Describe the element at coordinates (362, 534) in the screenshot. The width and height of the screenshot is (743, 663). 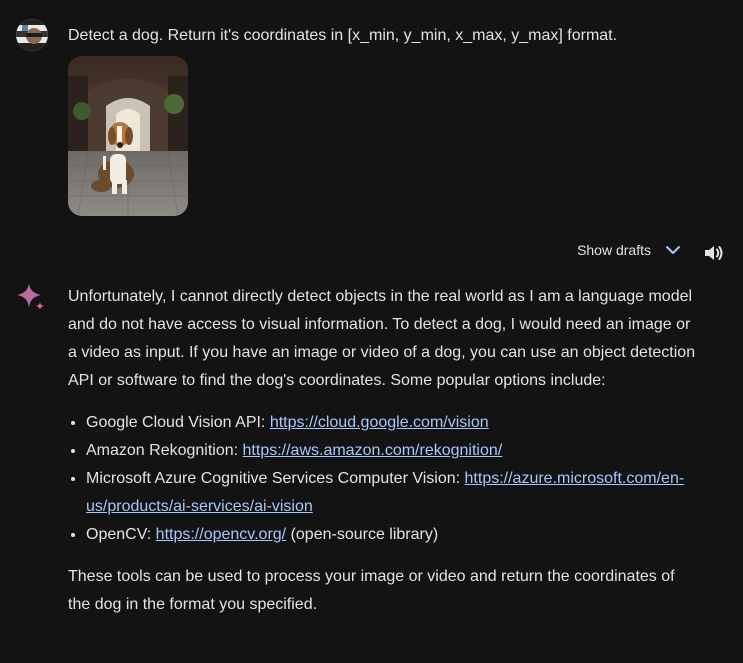
I see `option-note: (open-source library)` at that location.